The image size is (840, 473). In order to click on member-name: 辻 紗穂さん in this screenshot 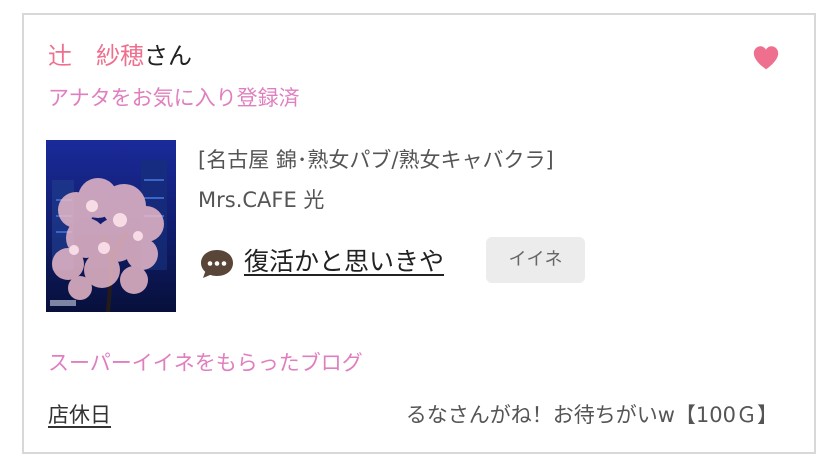, I will do `click(120, 56)`.